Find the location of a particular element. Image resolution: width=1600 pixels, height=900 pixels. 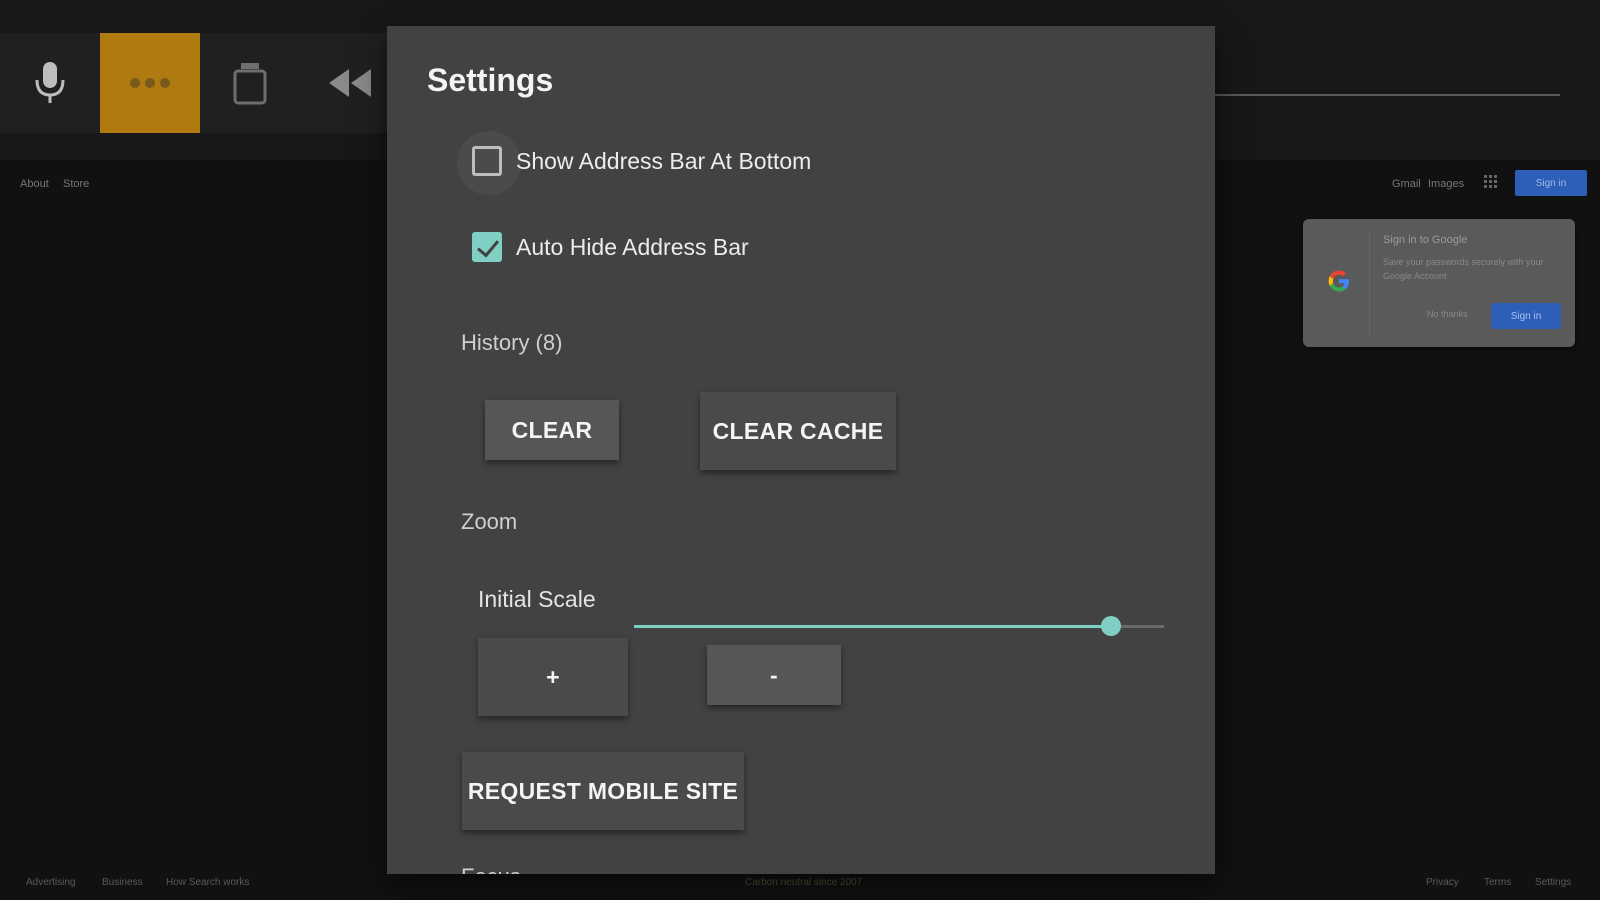

initial-scale-slider is located at coordinates (899, 626).